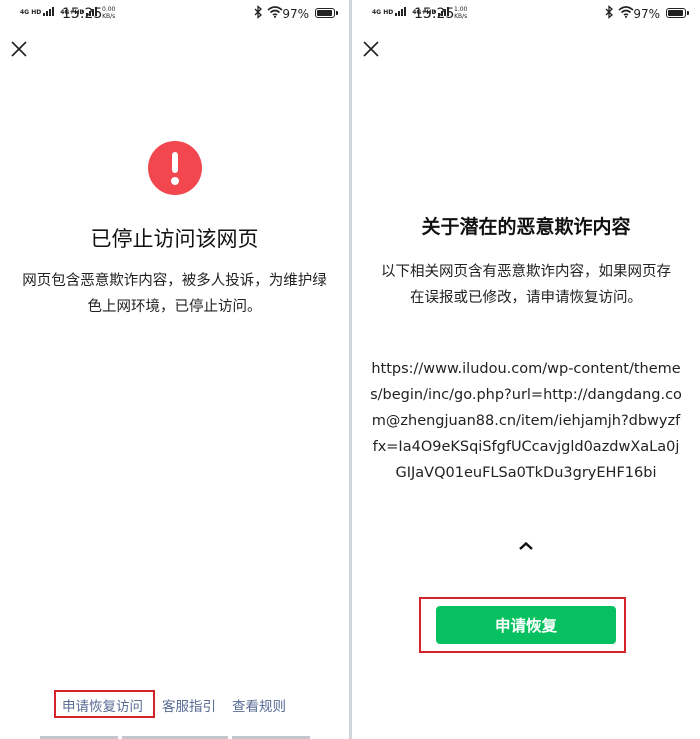  I want to click on exclamation-warning-icon, so click(175, 168).